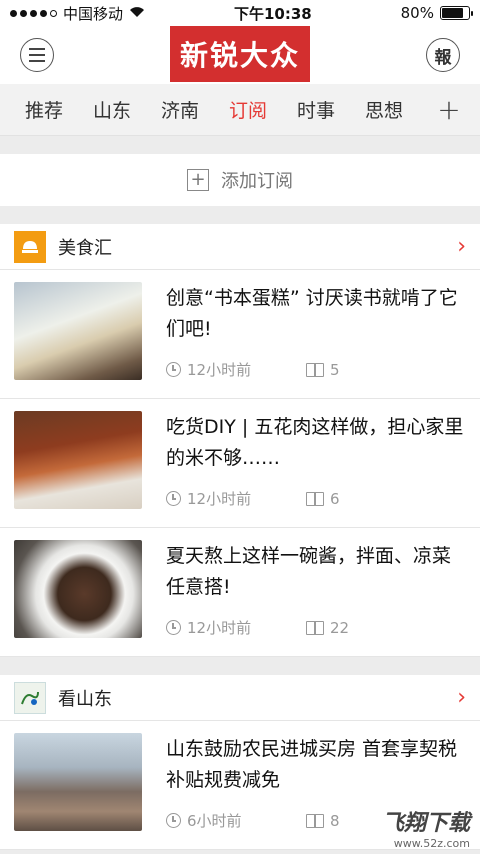  Describe the element at coordinates (112, 109) in the screenshot. I see `tab-shandong: 山东` at that location.